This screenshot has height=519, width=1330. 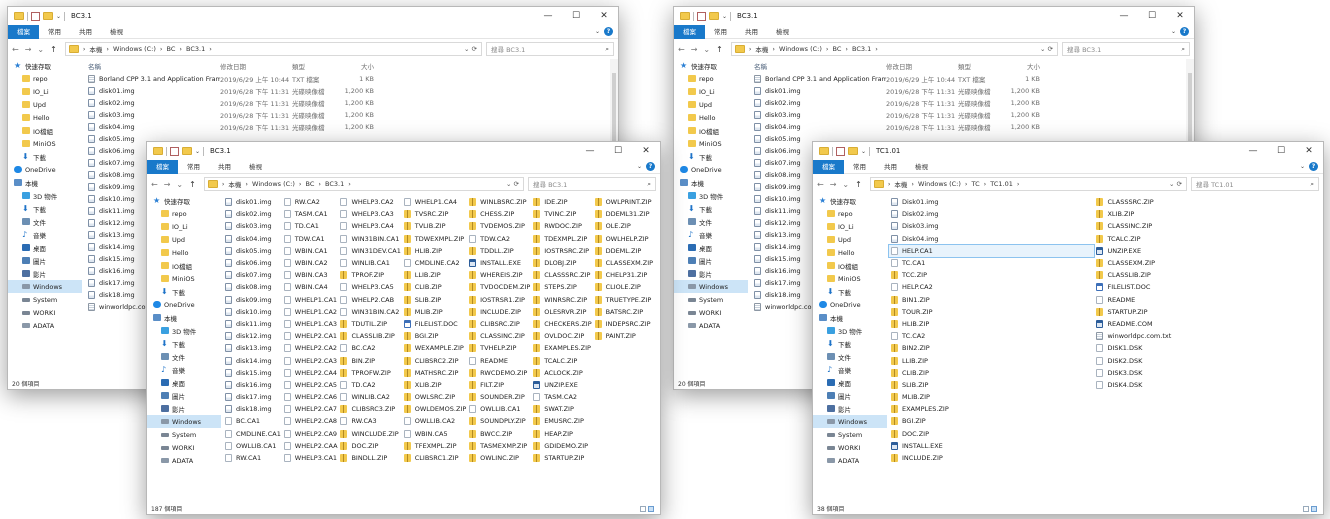 What do you see at coordinates (991, 214) in the screenshot?
I see `file-item: Disk02.img` at bounding box center [991, 214].